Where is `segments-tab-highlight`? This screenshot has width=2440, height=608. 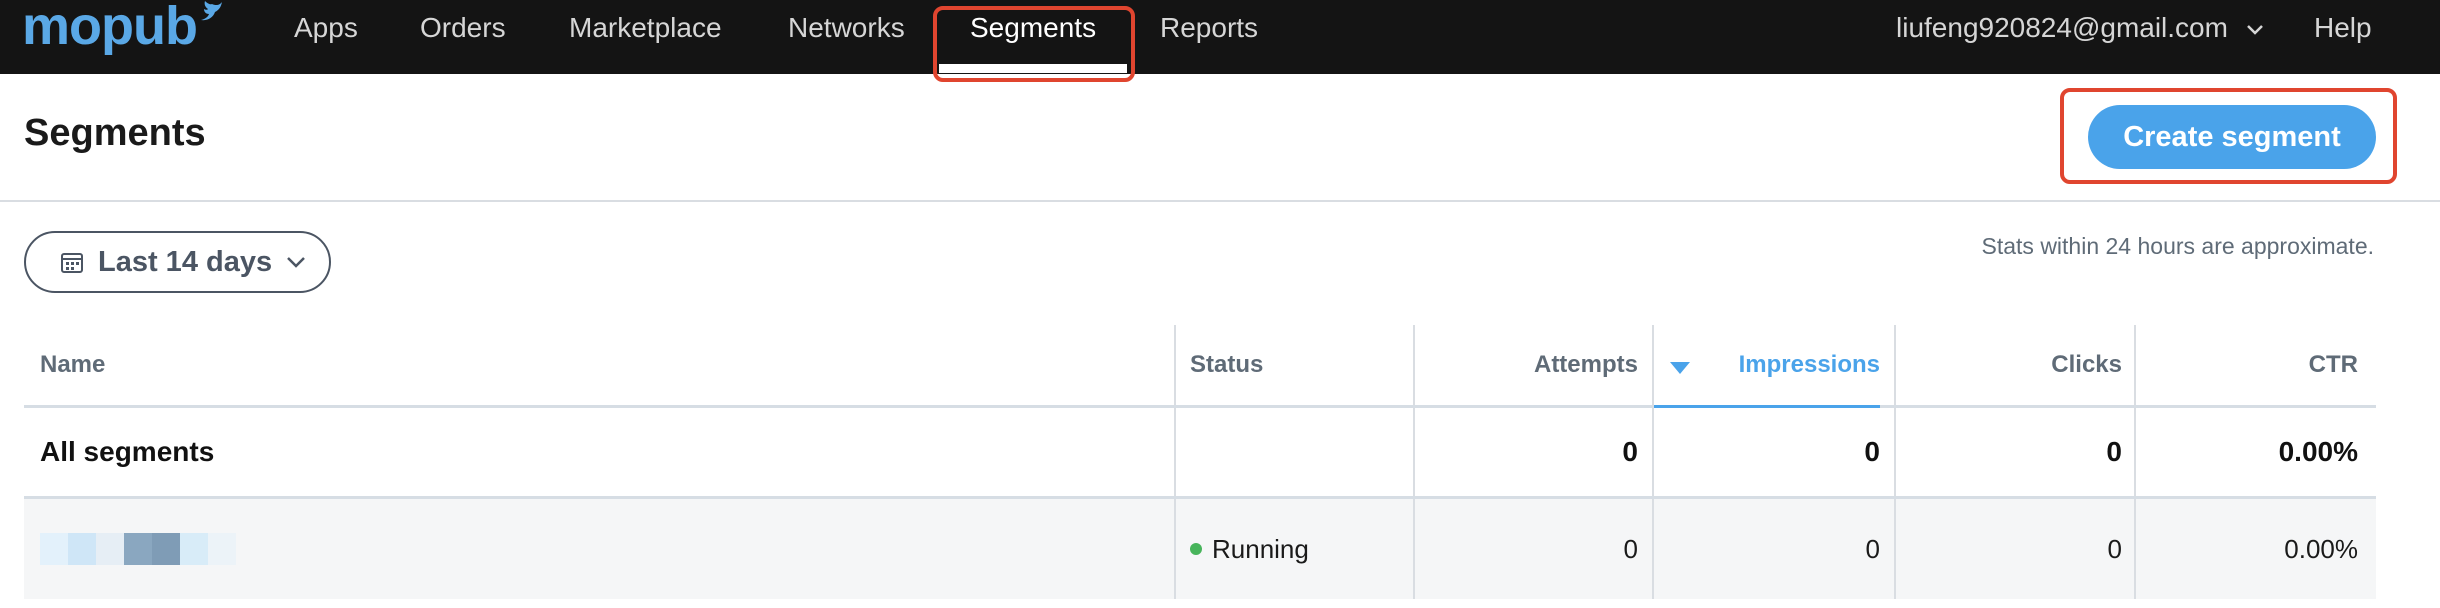
segments-tab-highlight is located at coordinates (1034, 44).